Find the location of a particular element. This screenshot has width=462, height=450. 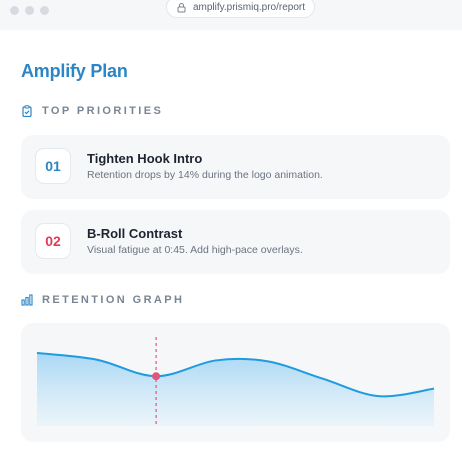

browser-toolbar: amplify.prismiq.pro/report is located at coordinates (231, 15).